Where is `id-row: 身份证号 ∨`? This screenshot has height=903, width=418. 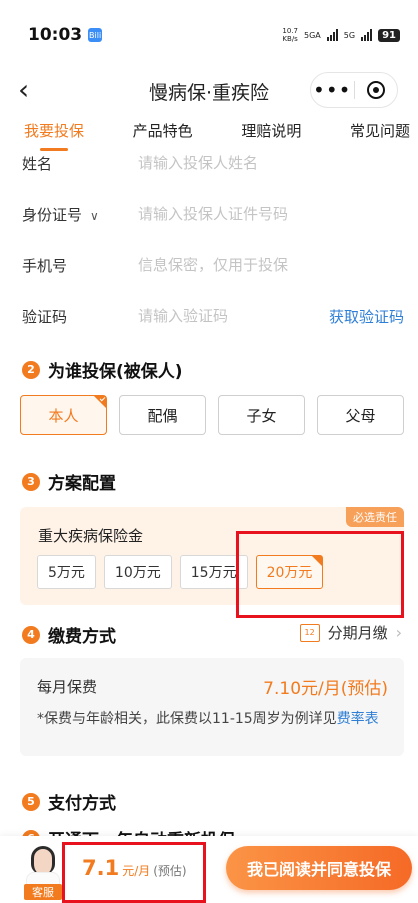
id-row: 身份证号 ∨ is located at coordinates (209, 214).